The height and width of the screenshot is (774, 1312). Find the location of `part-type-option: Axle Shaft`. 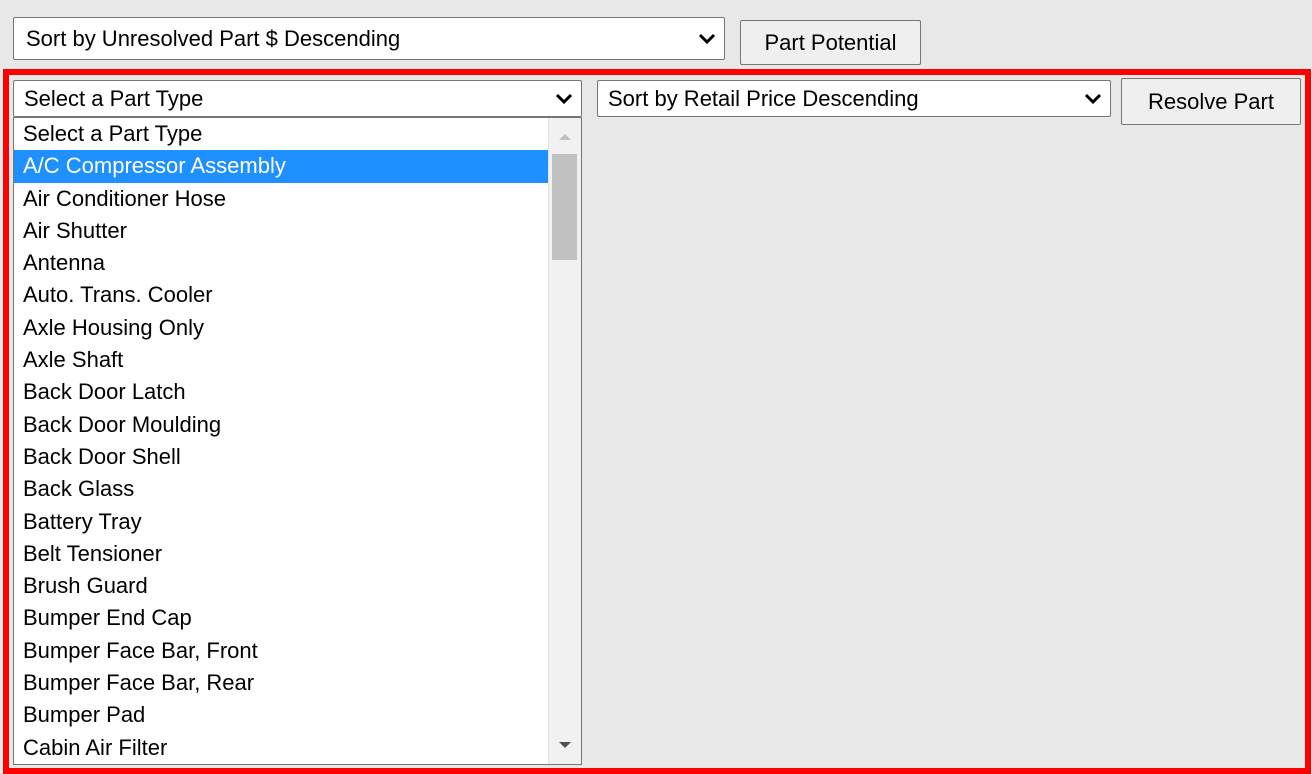

part-type-option: Axle Shaft is located at coordinates (281, 360).